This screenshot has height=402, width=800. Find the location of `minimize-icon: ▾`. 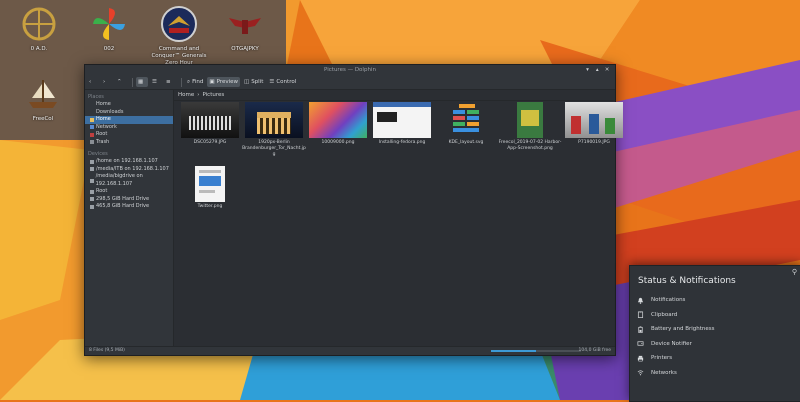

minimize-icon: ▾ is located at coordinates (588, 70).